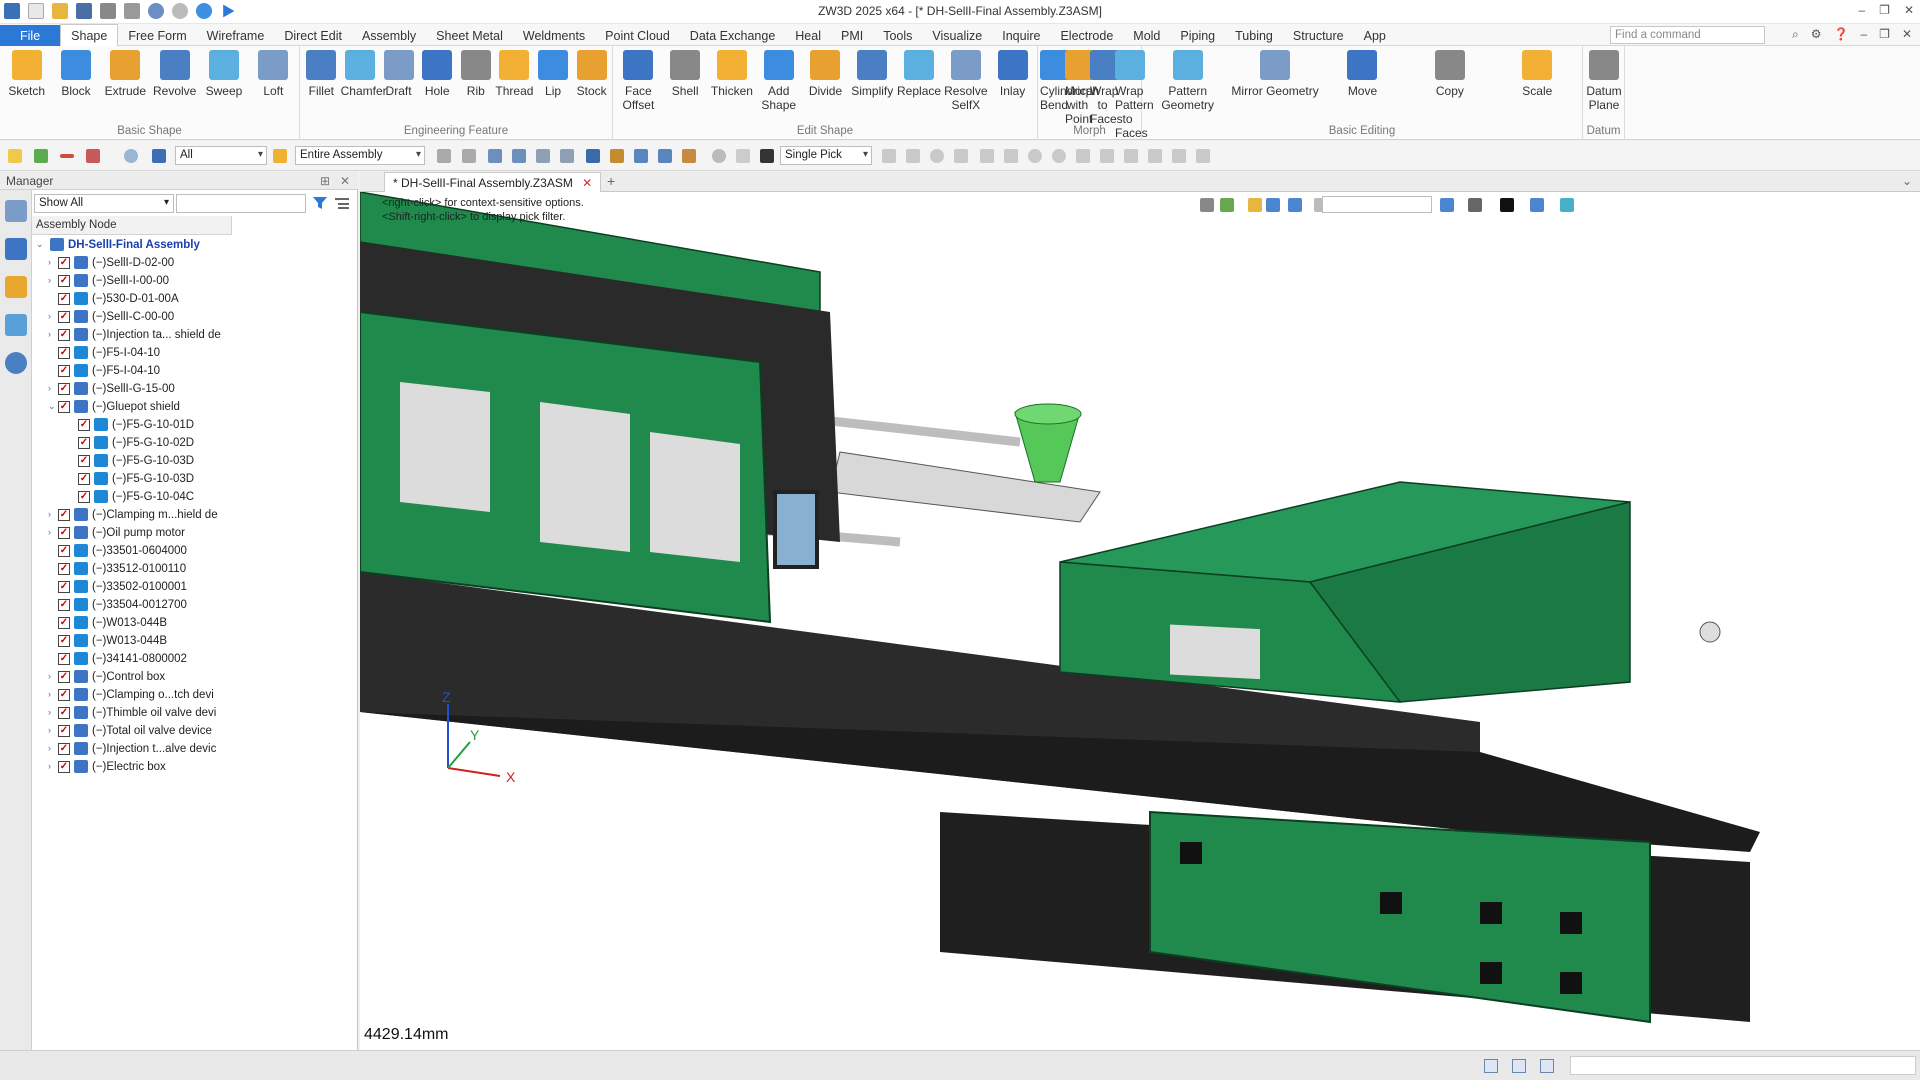 Image resolution: width=1920 pixels, height=1080 pixels. I want to click on menu-tab-inquire: Inquire, so click(1021, 36).